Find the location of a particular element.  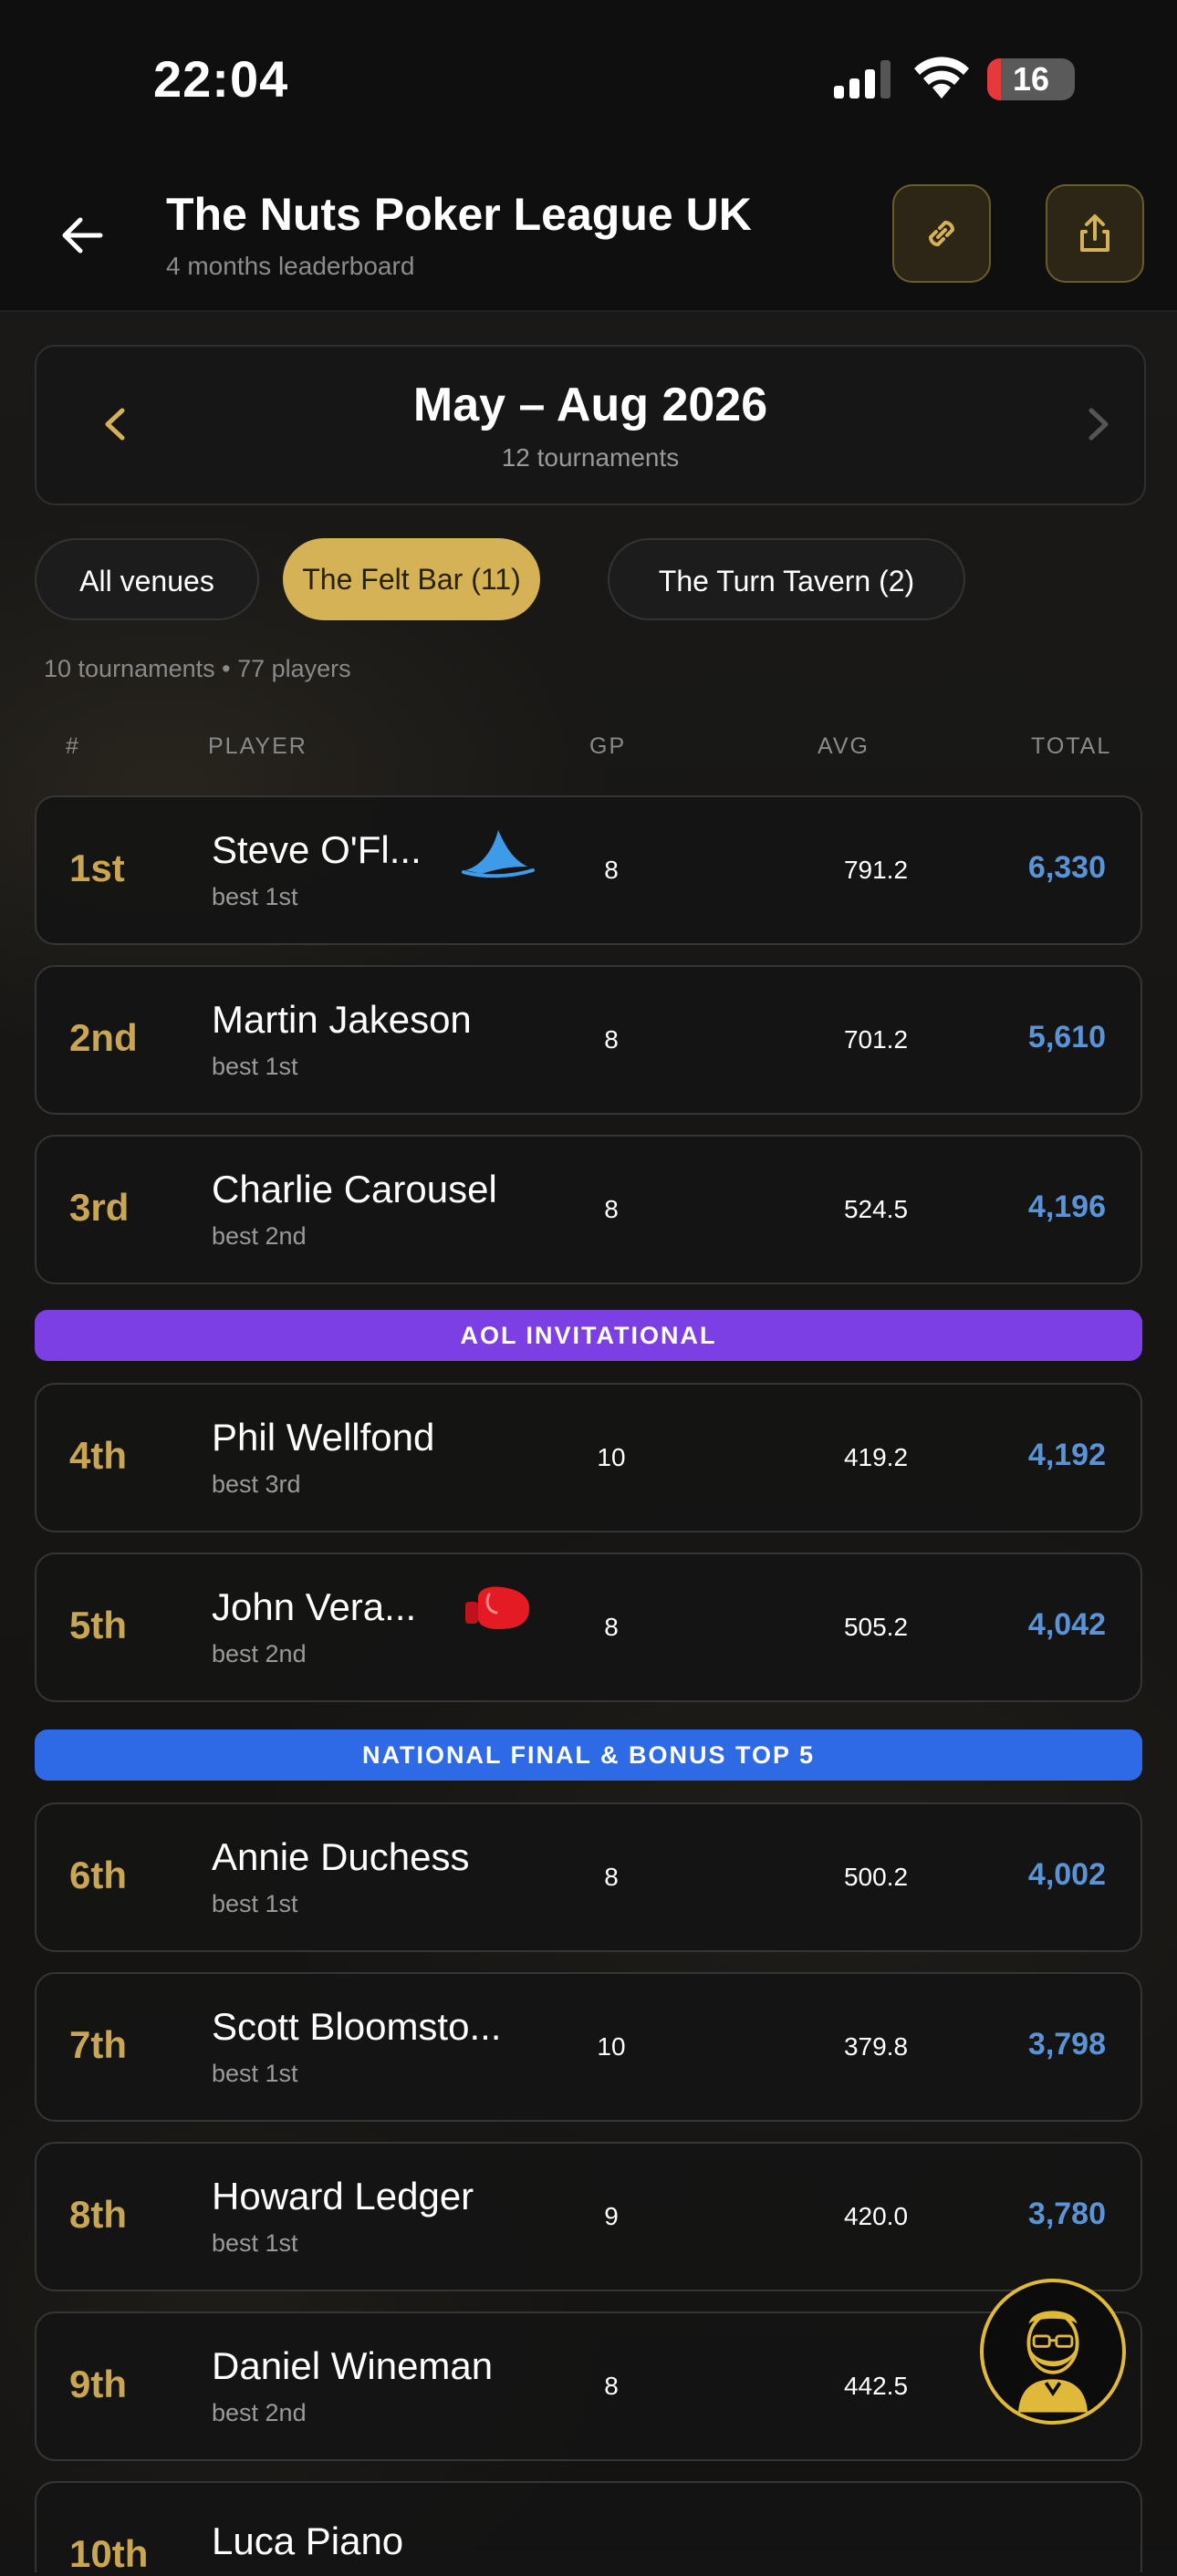

back-arrow-icon is located at coordinates (82, 235).